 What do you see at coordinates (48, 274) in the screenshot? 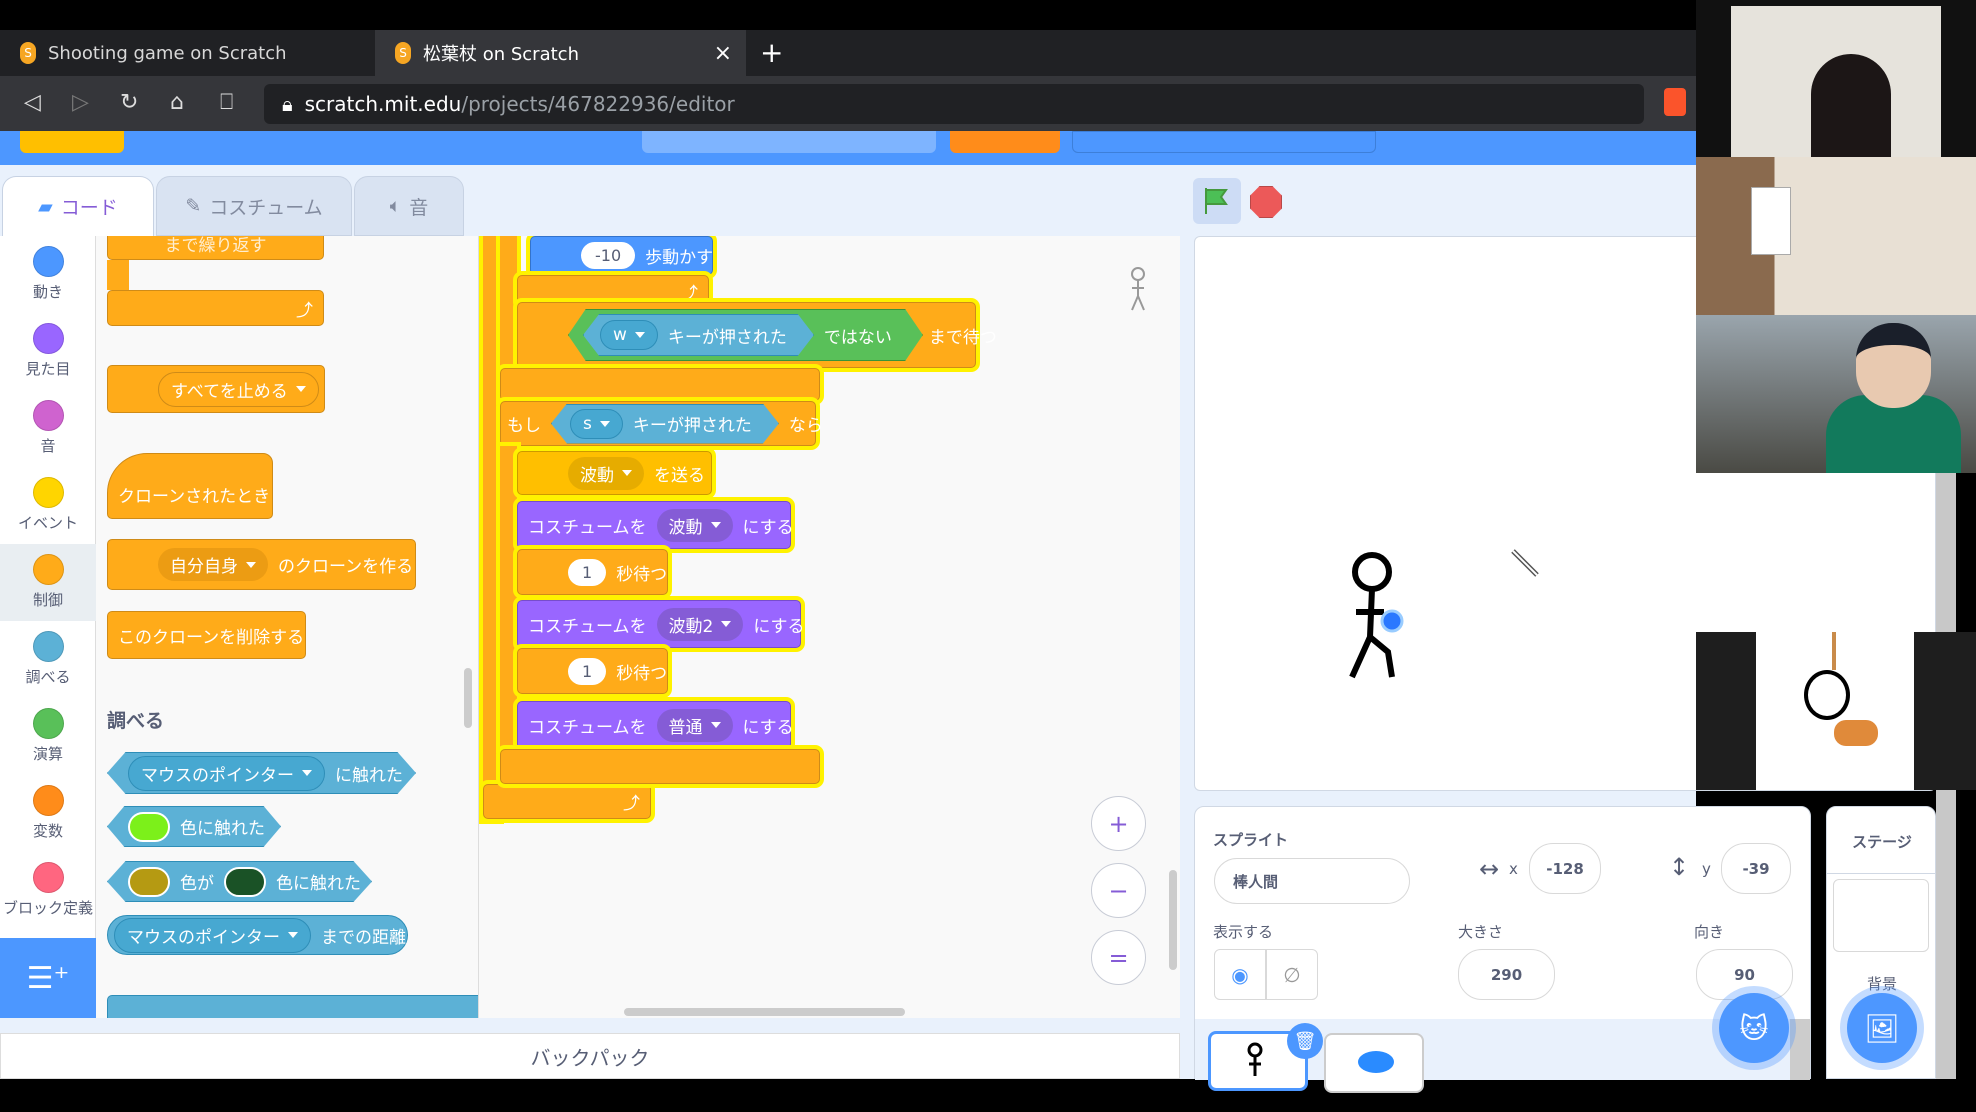
I see `category-0: 動き` at bounding box center [48, 274].